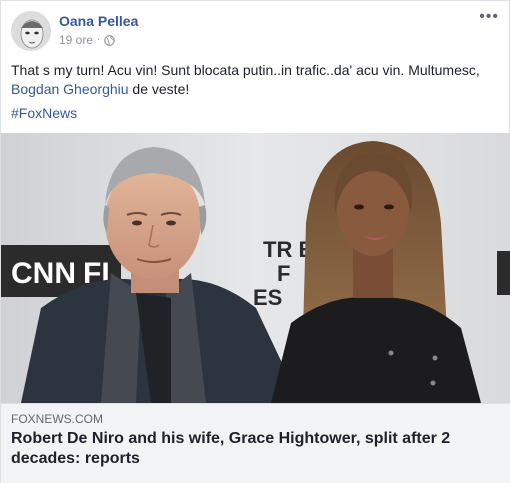 The height and width of the screenshot is (483, 510). I want to click on signage-cnn: CNN, so click(43, 273).